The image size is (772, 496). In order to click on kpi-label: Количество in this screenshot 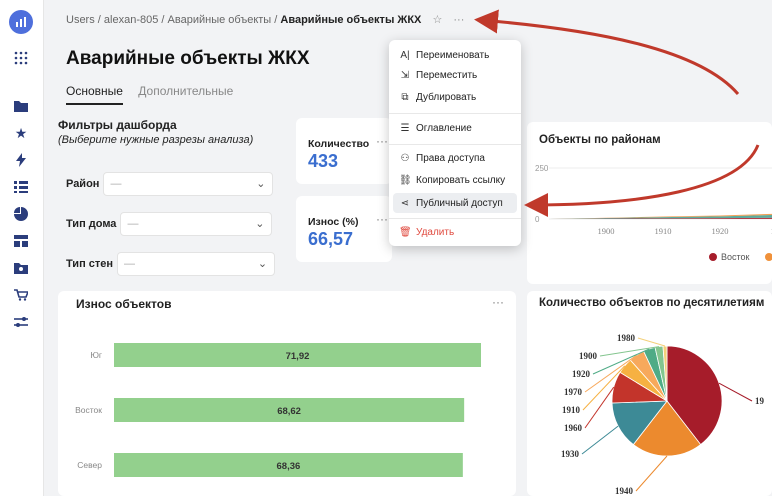, I will do `click(339, 144)`.